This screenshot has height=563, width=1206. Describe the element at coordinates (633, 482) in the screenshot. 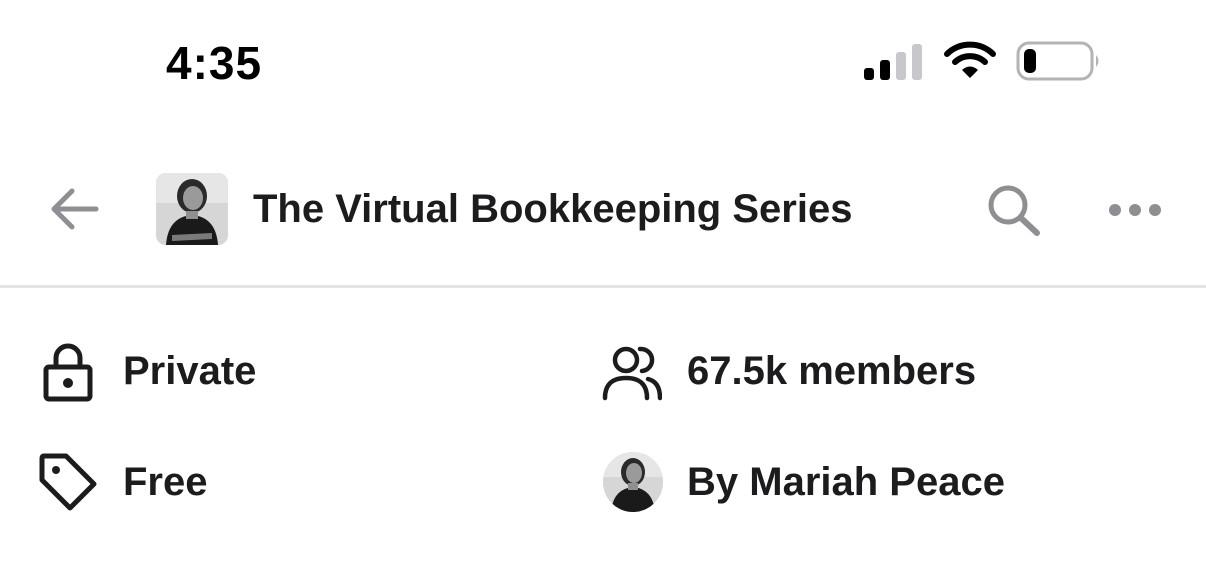

I see `owner-avatar` at that location.